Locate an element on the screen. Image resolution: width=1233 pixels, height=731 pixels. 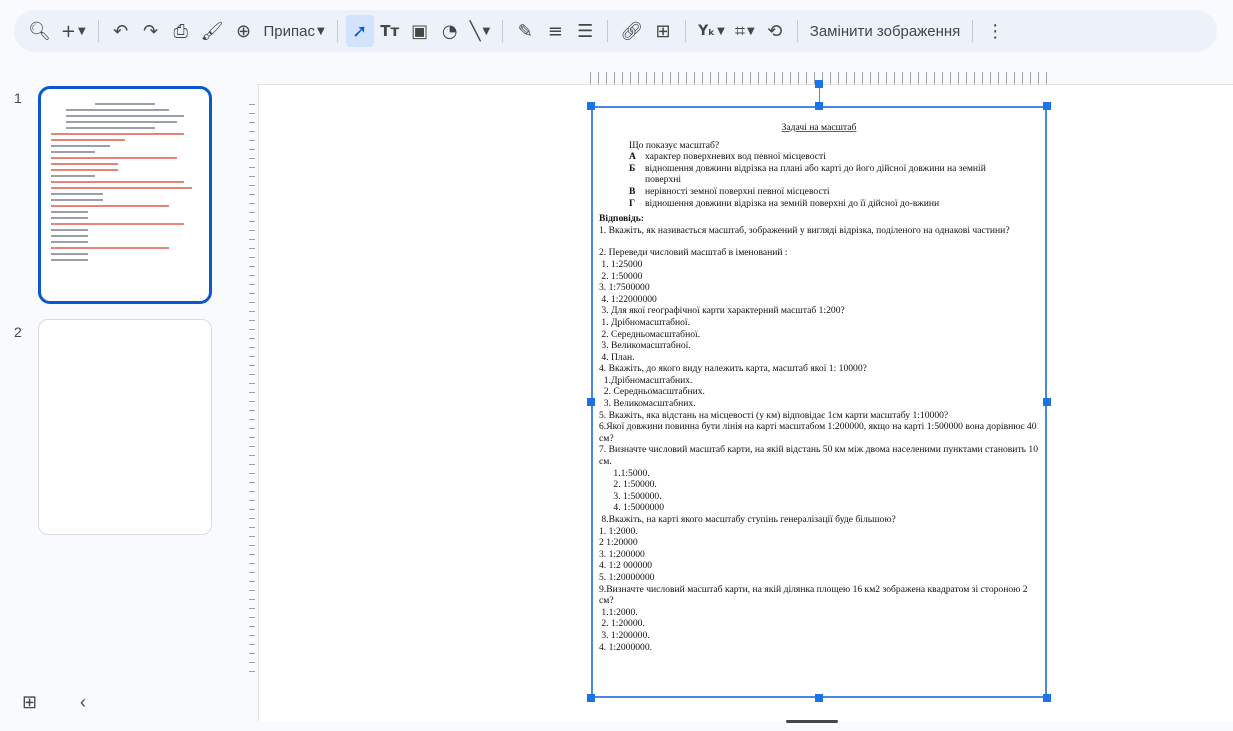
document-line: 2. 1:50000 is located at coordinates (621, 276).